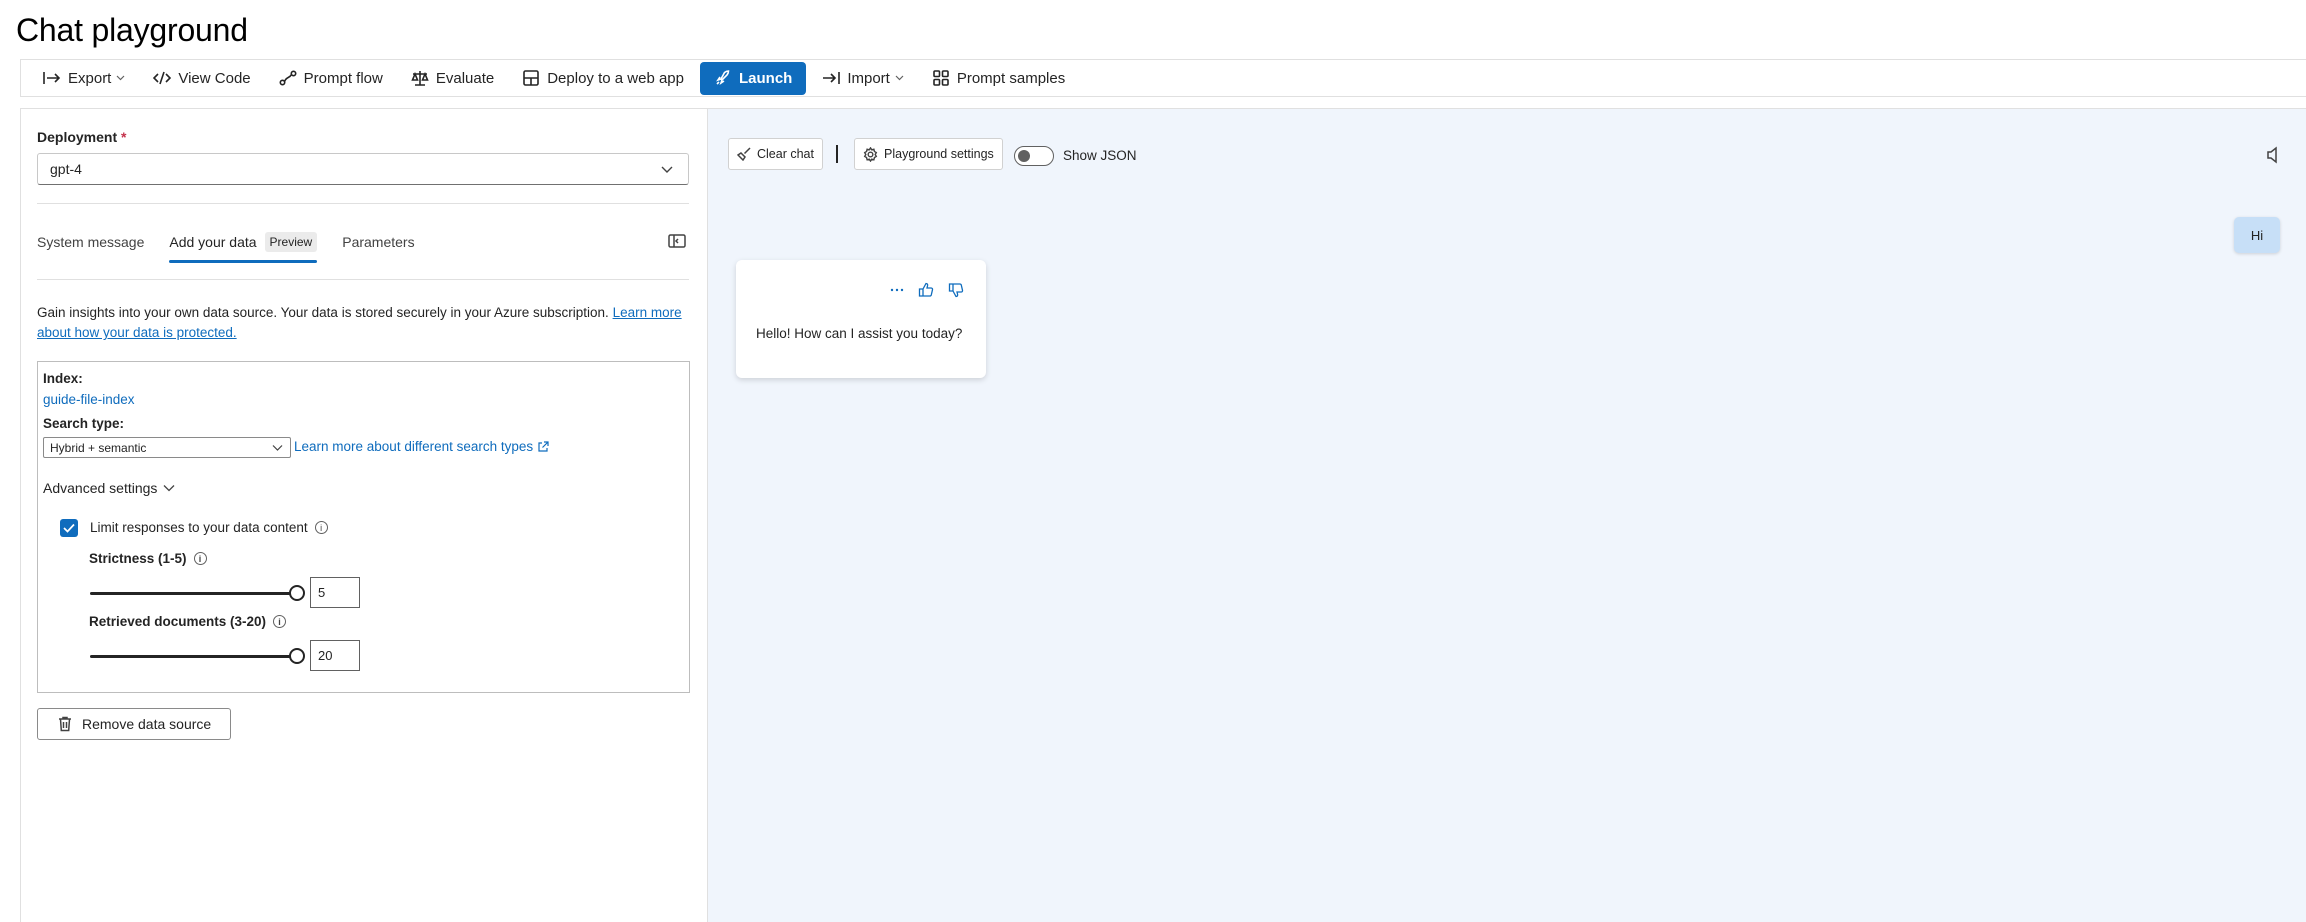 The width and height of the screenshot is (2306, 922). What do you see at coordinates (335, 592) in the screenshot?
I see `strictness-input: 5` at bounding box center [335, 592].